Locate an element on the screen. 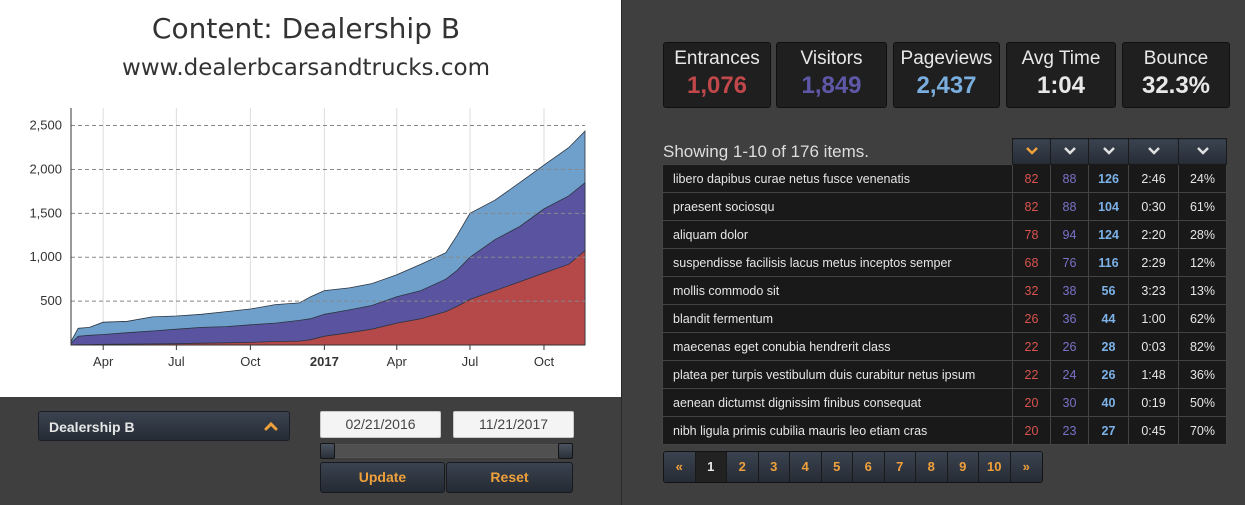 The width and height of the screenshot is (1245, 505). row-visitors: 23 is located at coordinates (1069, 430).